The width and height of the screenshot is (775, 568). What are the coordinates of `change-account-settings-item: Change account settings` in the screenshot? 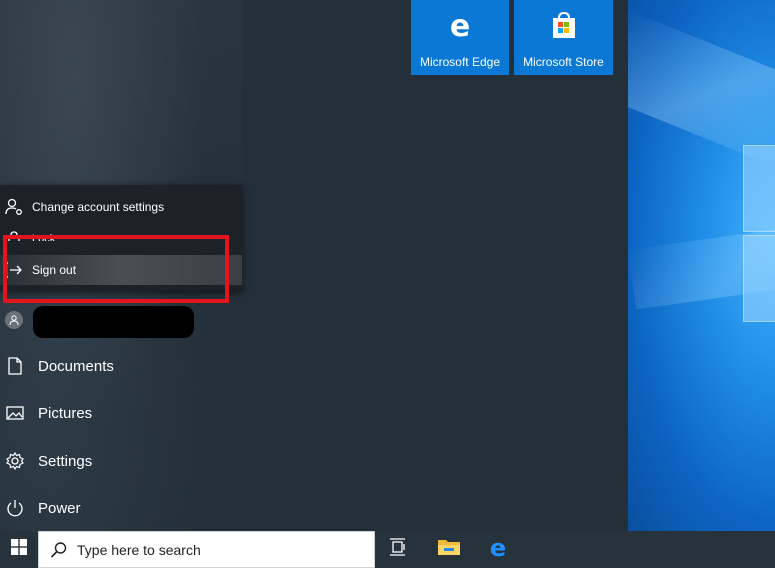 It's located at (121, 207).